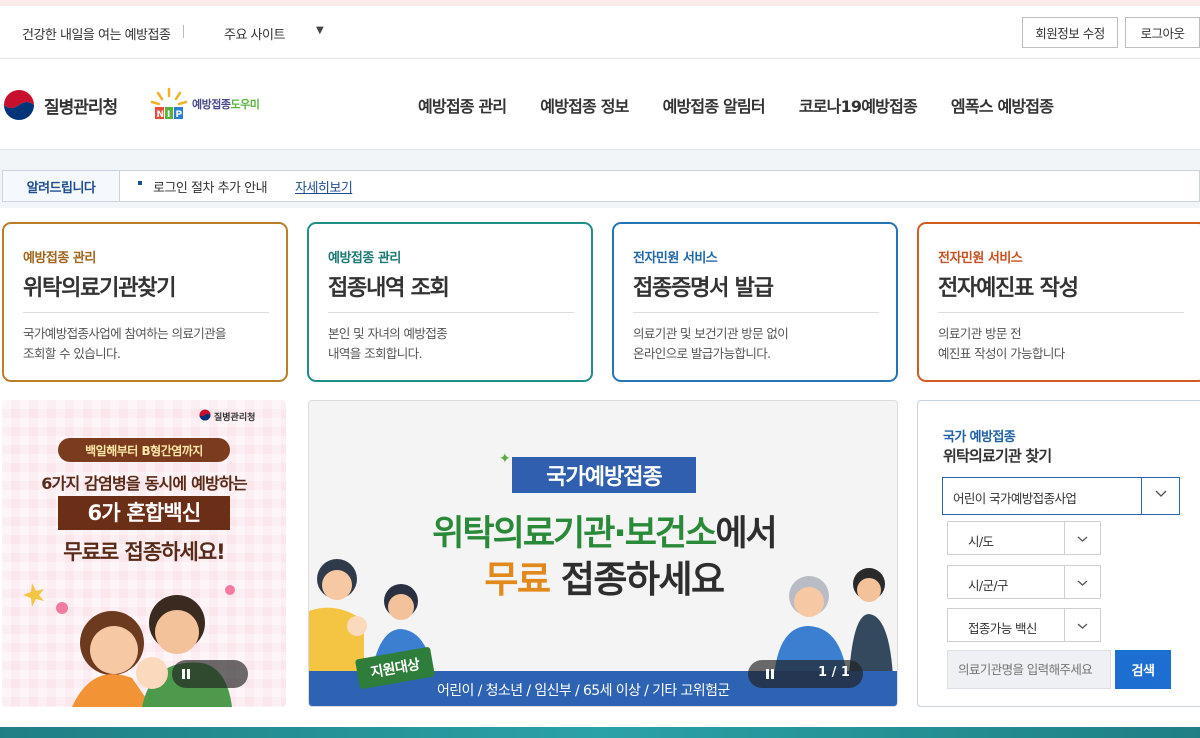  Describe the element at coordinates (324, 186) in the screenshot. I see `notice-more-link: 자세히보기` at that location.